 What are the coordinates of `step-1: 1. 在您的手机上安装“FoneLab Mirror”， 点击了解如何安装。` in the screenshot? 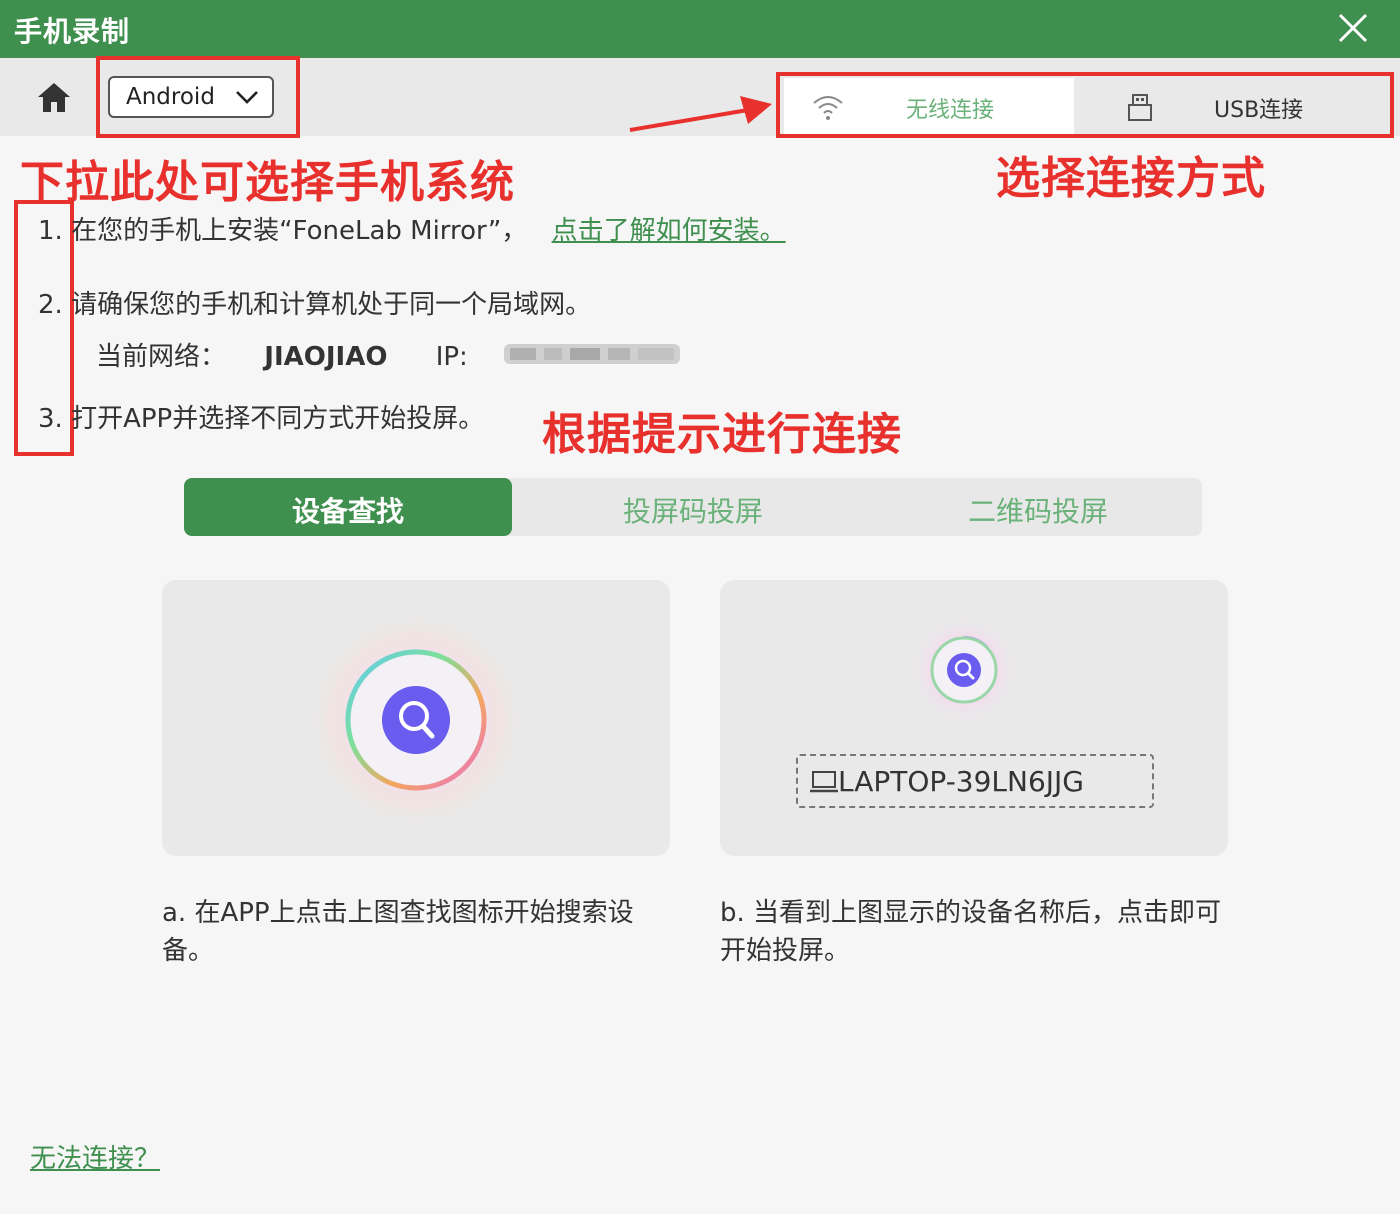 It's located at (412, 228).